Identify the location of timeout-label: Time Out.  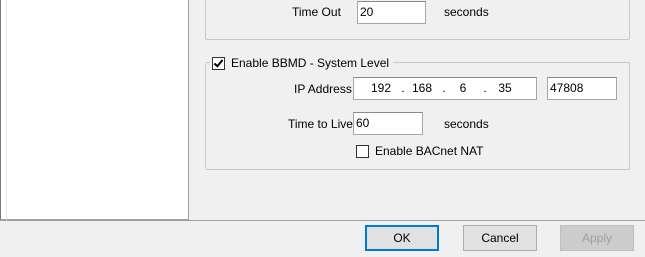
(316, 12).